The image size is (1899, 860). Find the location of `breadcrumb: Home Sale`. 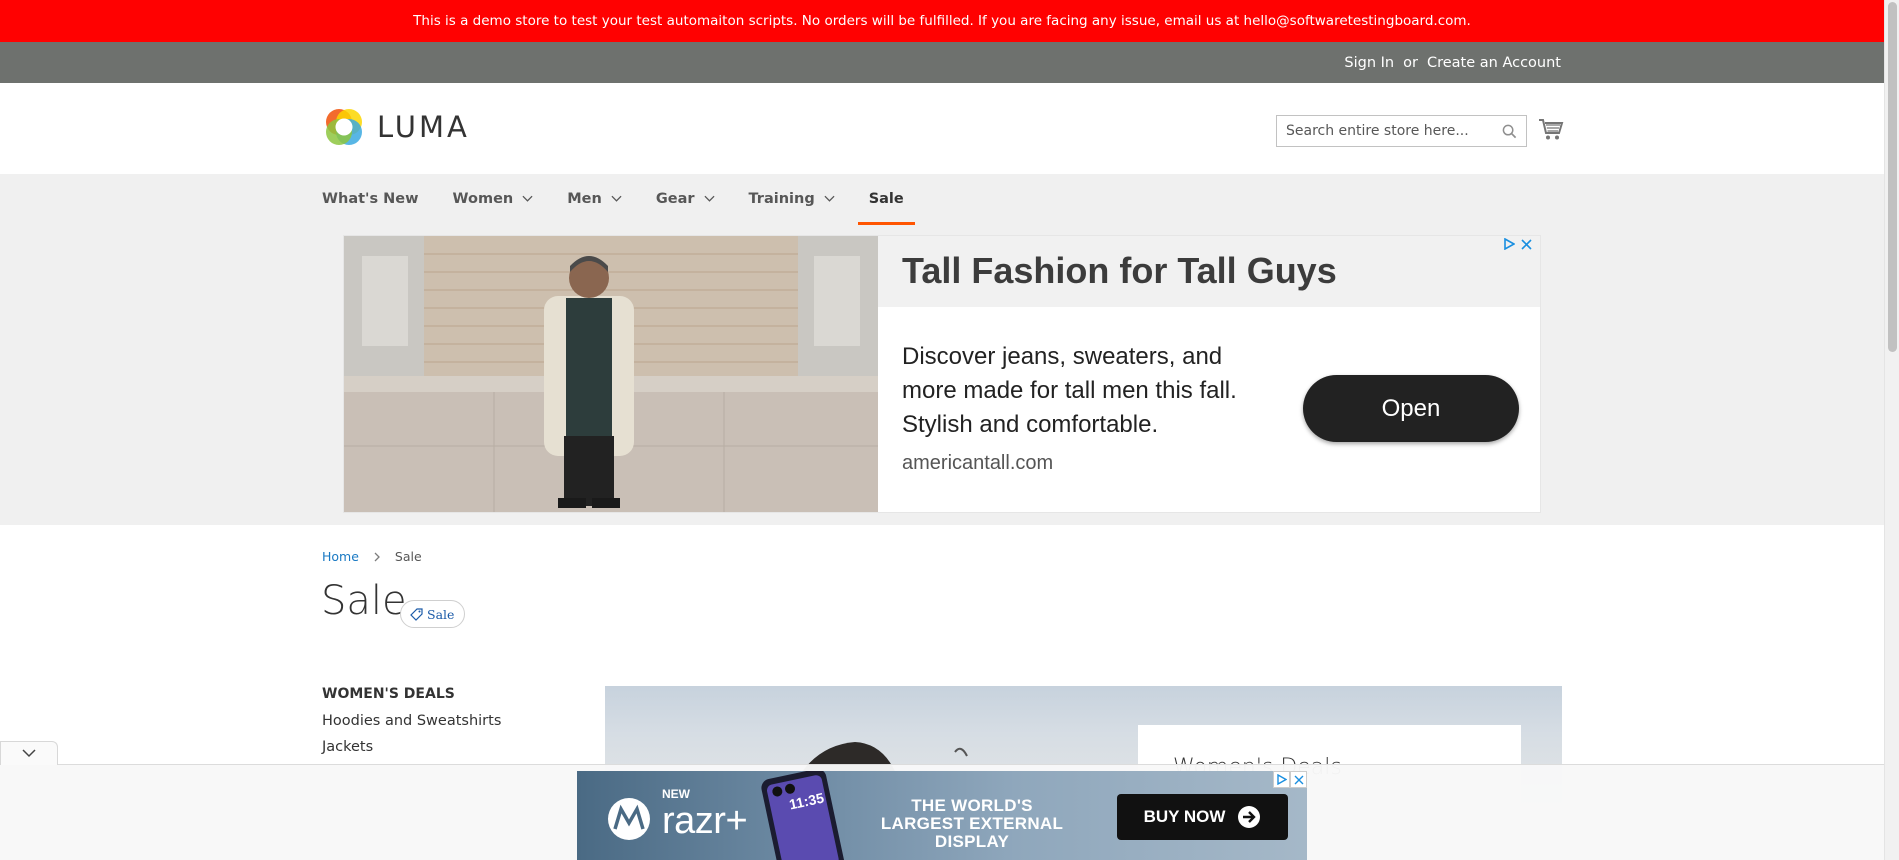

breadcrumb: Home Sale is located at coordinates (372, 556).